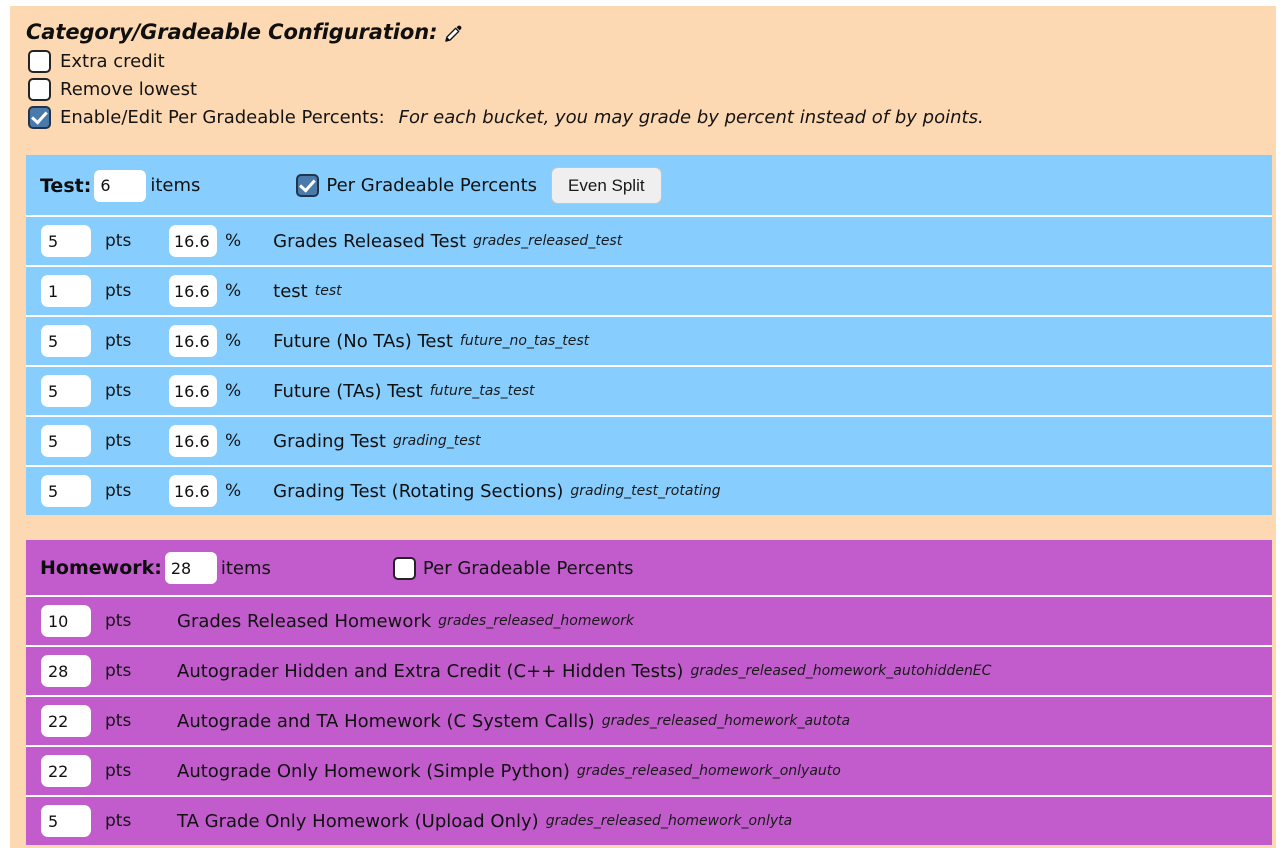 This screenshot has height=848, width=1286. What do you see at coordinates (175, 185) in the screenshot?
I see `bucket-test-items-label: items` at bounding box center [175, 185].